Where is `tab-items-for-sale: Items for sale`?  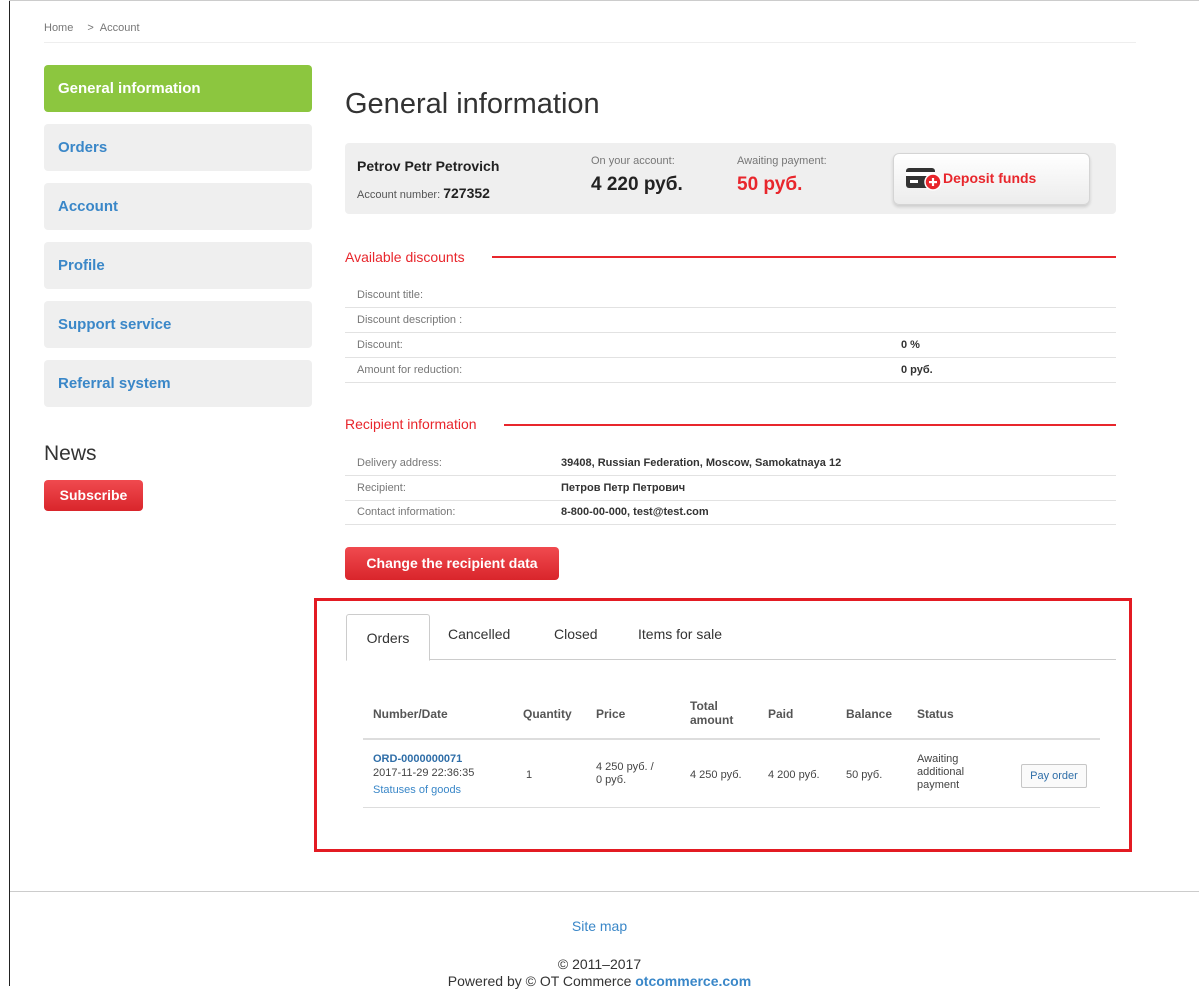
tab-items-for-sale: Items for sale is located at coordinates (680, 634).